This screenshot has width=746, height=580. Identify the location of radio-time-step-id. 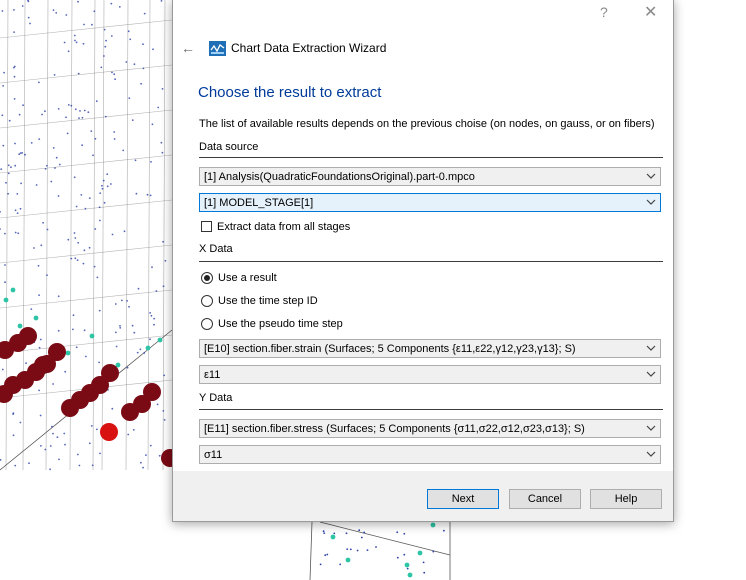
(207, 301).